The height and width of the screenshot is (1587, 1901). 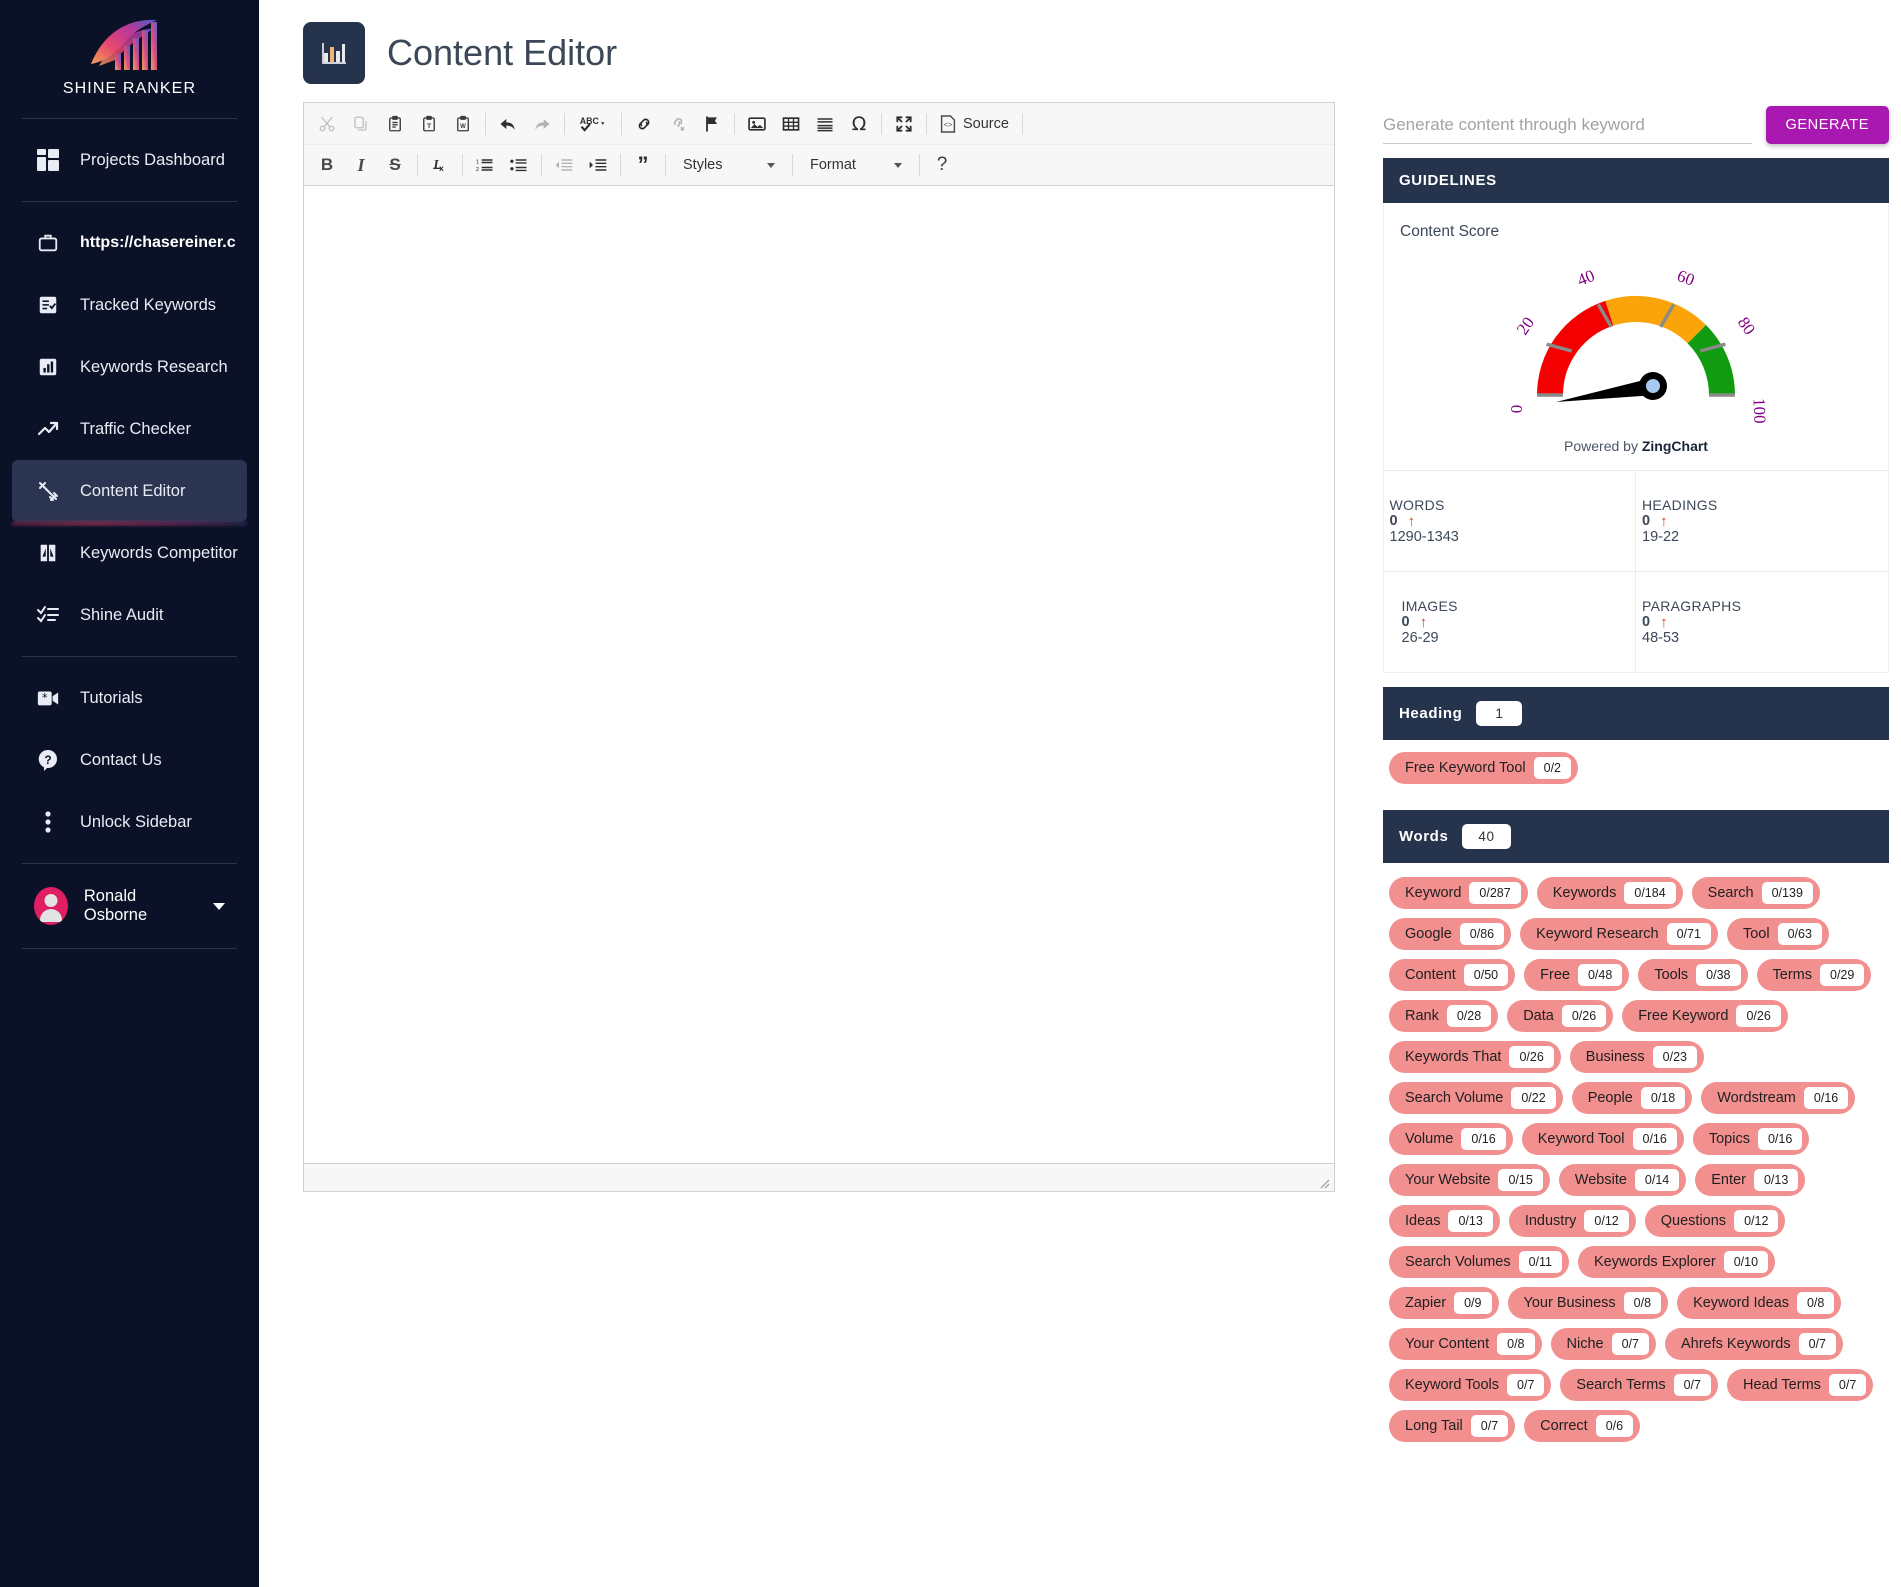 I want to click on keyword-chip: Your Content 0/8, so click(x=1465, y=1344).